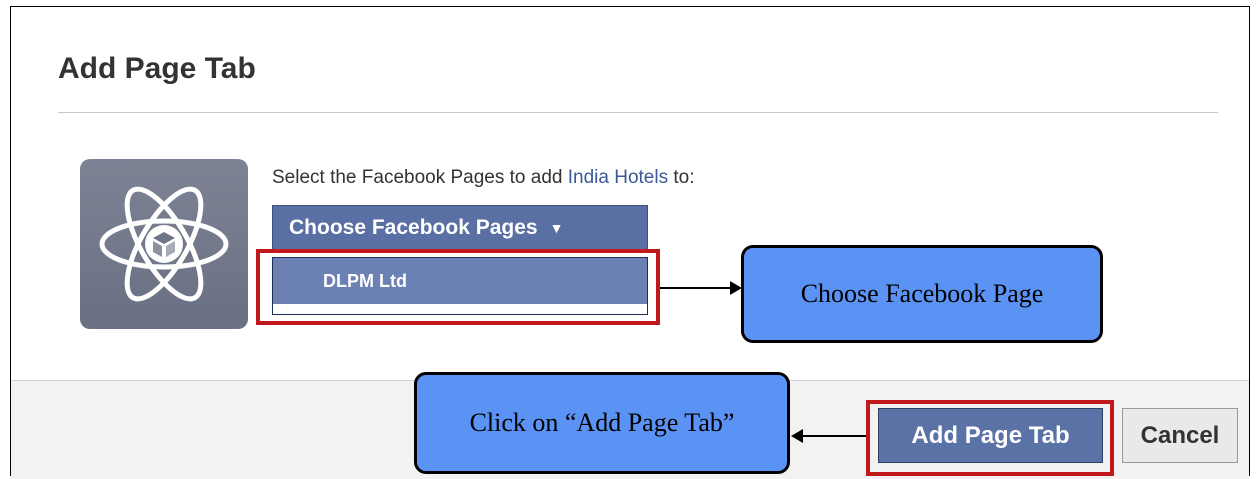 The height and width of the screenshot is (479, 1257). What do you see at coordinates (990, 438) in the screenshot?
I see `add-button-highlight-box` at bounding box center [990, 438].